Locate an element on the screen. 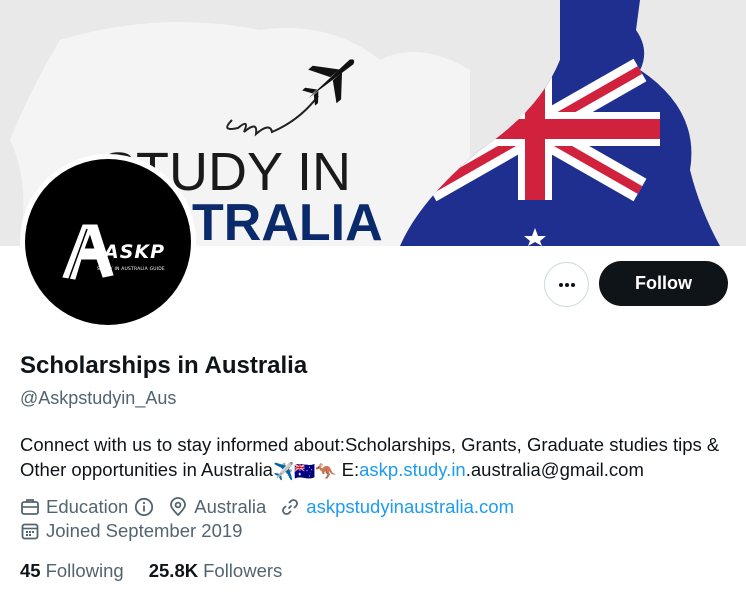 The image size is (746, 594). avatar-image: ASKP STUDY IN AUSTRALIA GUIDE is located at coordinates (108, 242).